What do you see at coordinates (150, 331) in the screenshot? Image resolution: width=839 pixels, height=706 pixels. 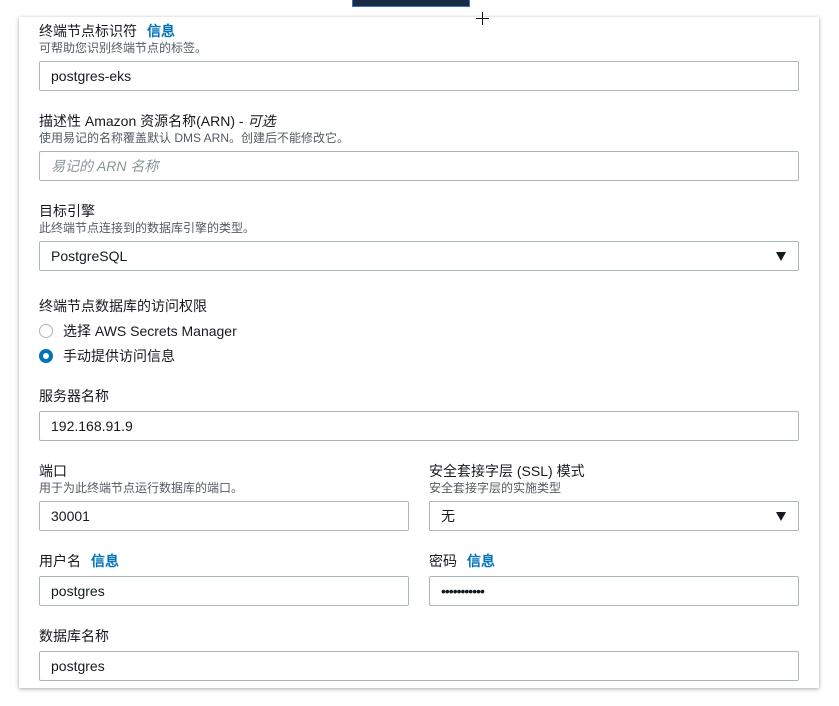 I see `radio-secrets-manager-label: 选择 AWS Secrets Manager` at bounding box center [150, 331].